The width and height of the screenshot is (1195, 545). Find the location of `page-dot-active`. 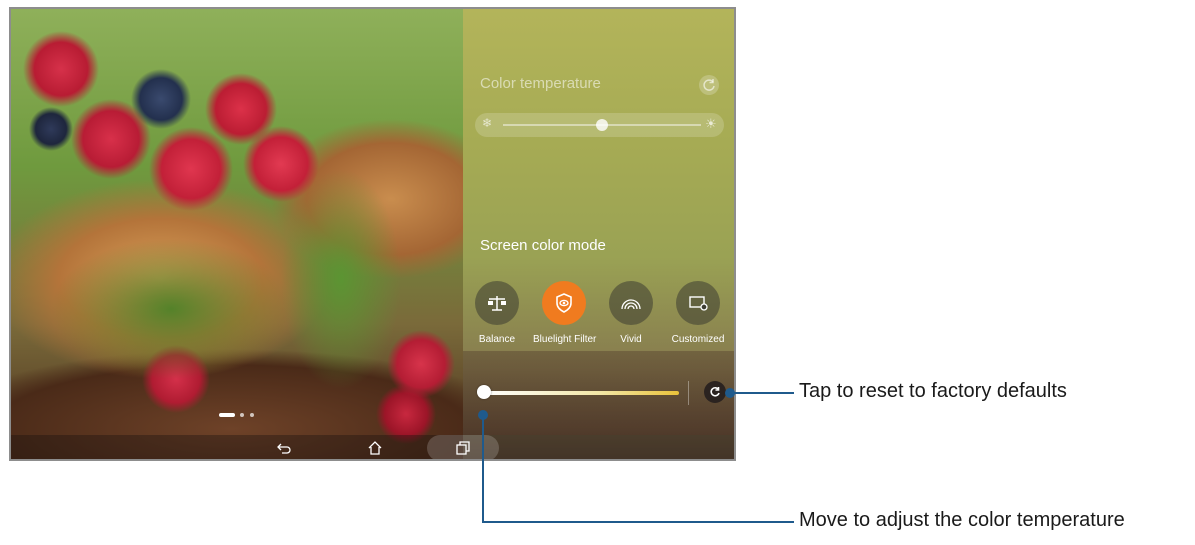

page-dot-active is located at coordinates (227, 415).